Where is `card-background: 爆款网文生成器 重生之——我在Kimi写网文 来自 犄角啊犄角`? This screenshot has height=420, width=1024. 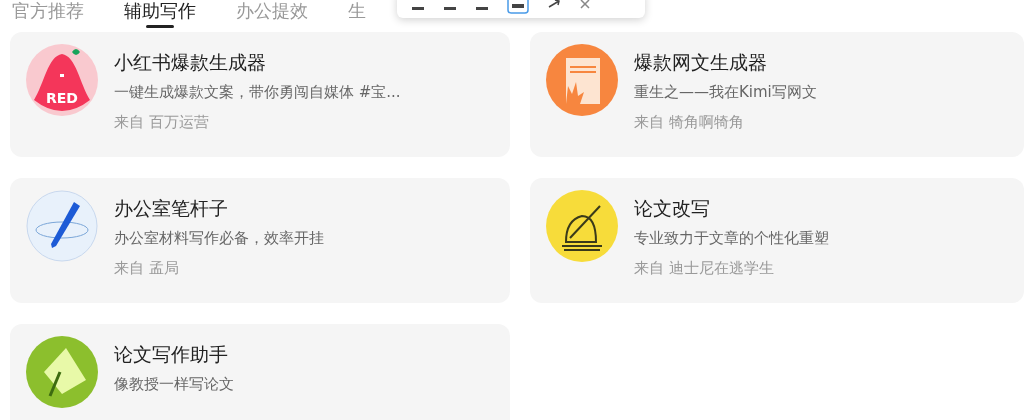
card-background: 爆款网文生成器 重生之——我在Kimi写网文 来自 犄角啊犄角 is located at coordinates (777, 94).